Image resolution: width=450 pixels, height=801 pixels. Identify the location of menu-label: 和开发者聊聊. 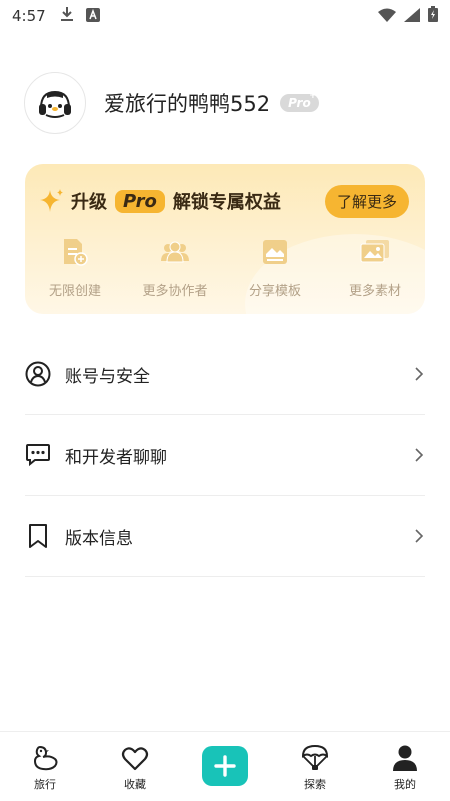
(116, 457).